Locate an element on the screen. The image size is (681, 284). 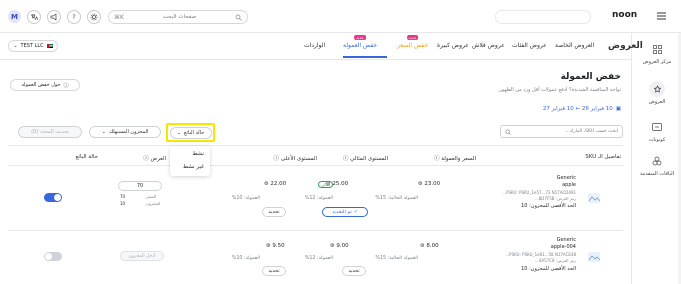
chevron-down-icon: ⌄ is located at coordinates (178, 132).